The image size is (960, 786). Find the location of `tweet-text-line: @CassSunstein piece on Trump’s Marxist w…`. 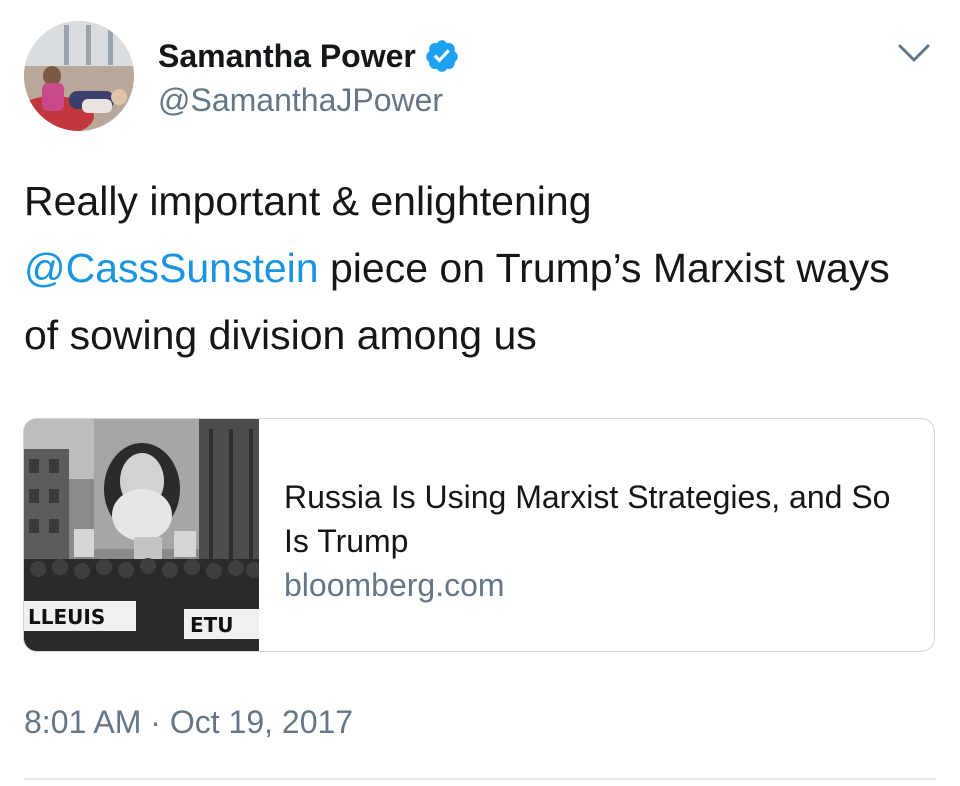

tweet-text-line: @CassSunstein piece on Trump’s Marxist w… is located at coordinates (484, 268).